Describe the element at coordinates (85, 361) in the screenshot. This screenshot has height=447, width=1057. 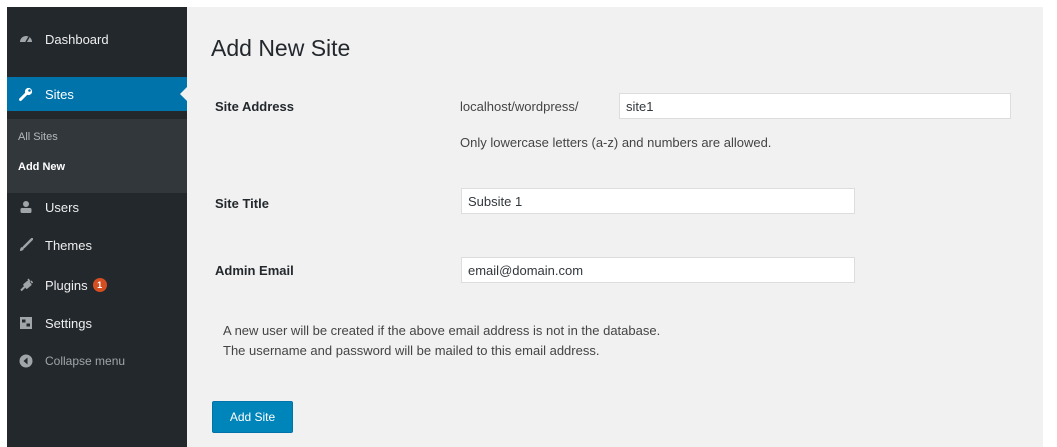
I see `collapse-menu-label: Collapse menu` at that location.